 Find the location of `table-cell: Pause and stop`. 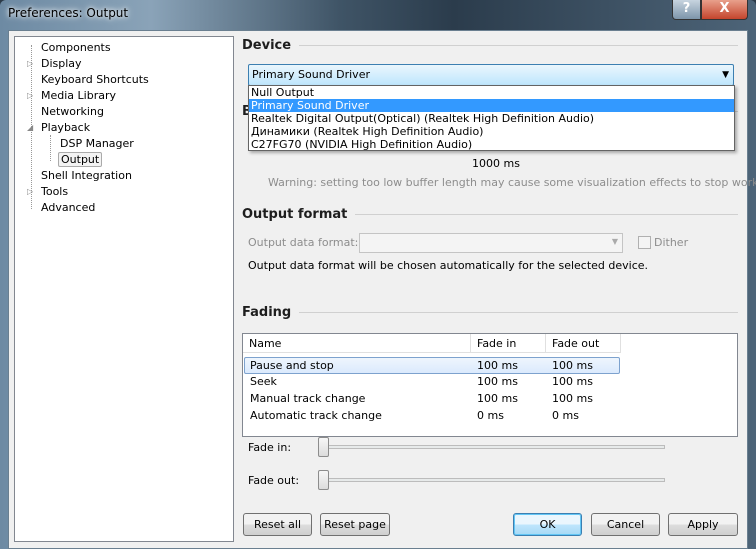

table-cell: Pause and stop is located at coordinates (292, 365).